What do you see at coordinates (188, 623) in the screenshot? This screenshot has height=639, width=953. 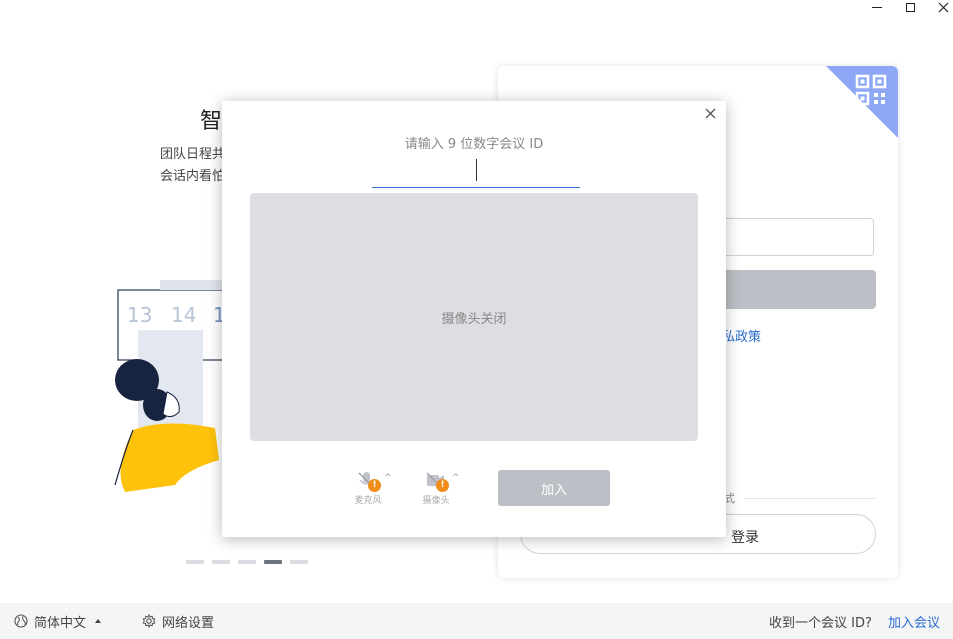 I see `network-settings-label: 网络设置` at bounding box center [188, 623].